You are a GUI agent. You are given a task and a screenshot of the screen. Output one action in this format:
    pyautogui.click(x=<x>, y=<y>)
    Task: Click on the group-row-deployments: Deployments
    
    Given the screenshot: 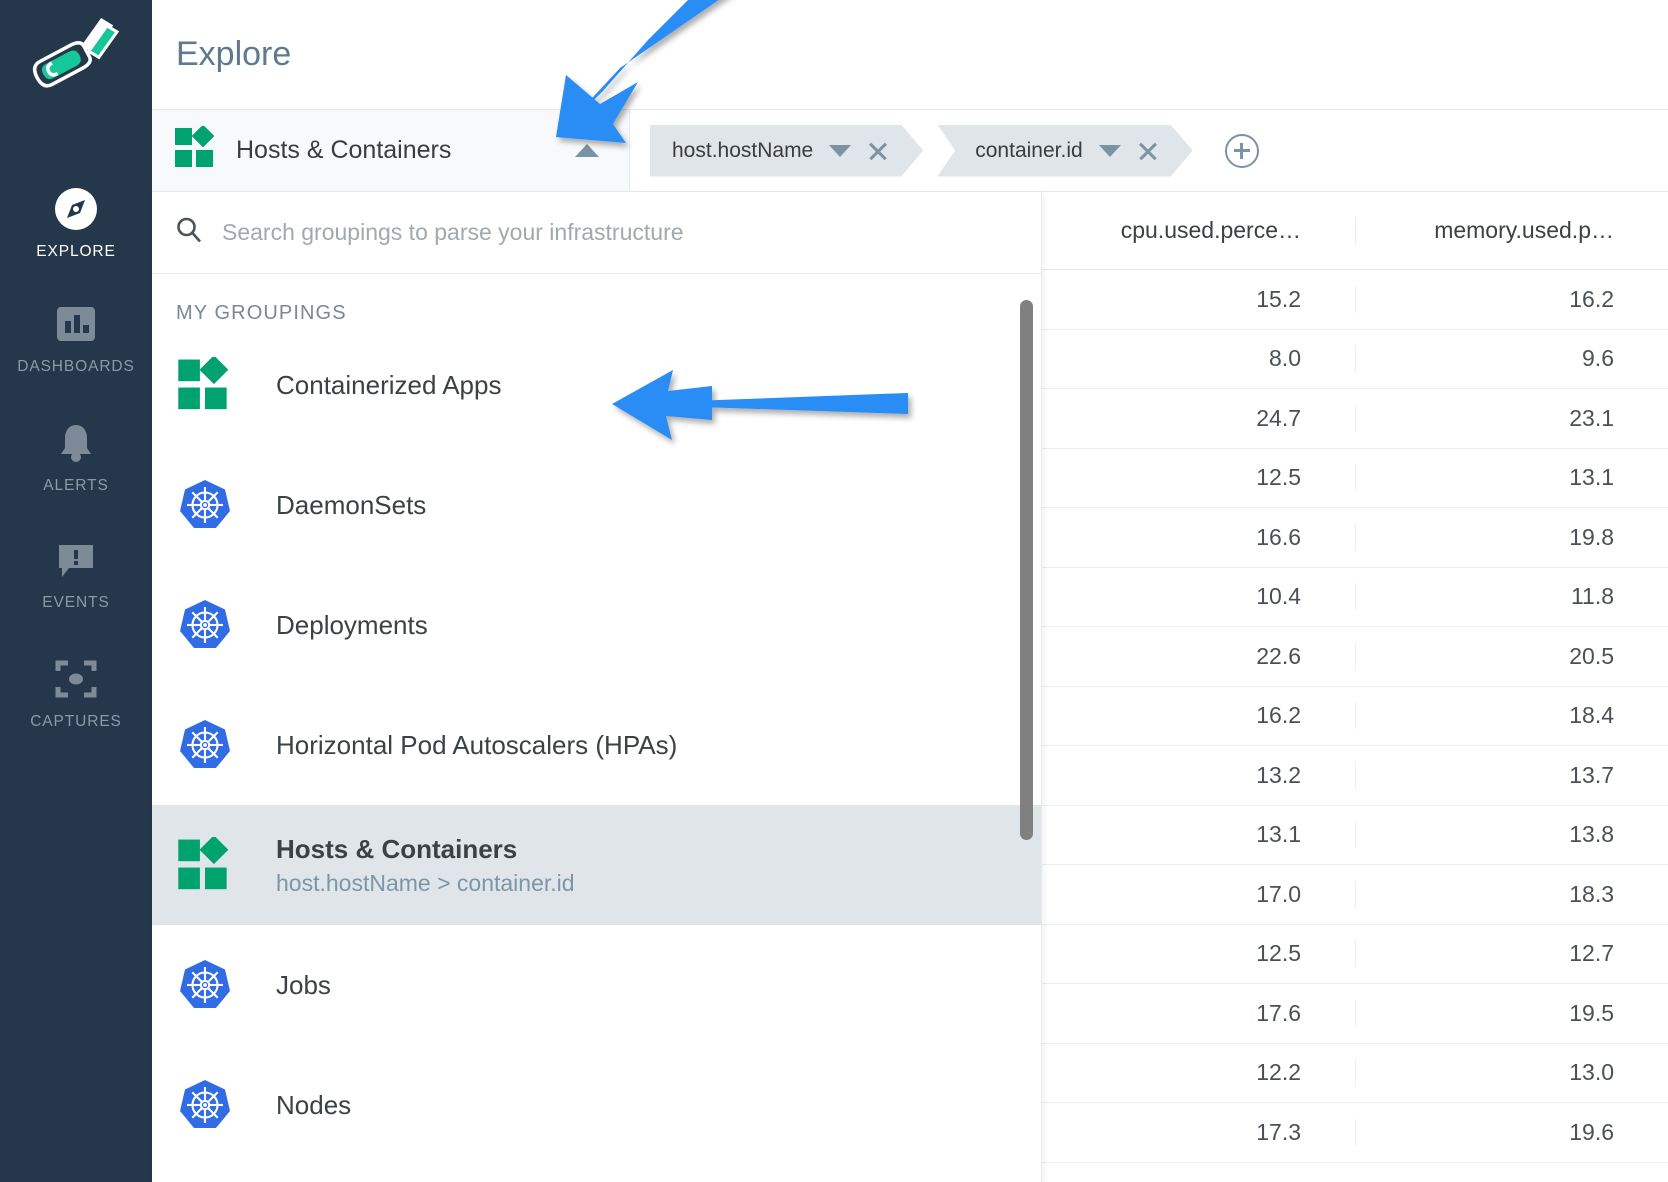 What is the action you would take?
    pyautogui.click(x=596, y=625)
    